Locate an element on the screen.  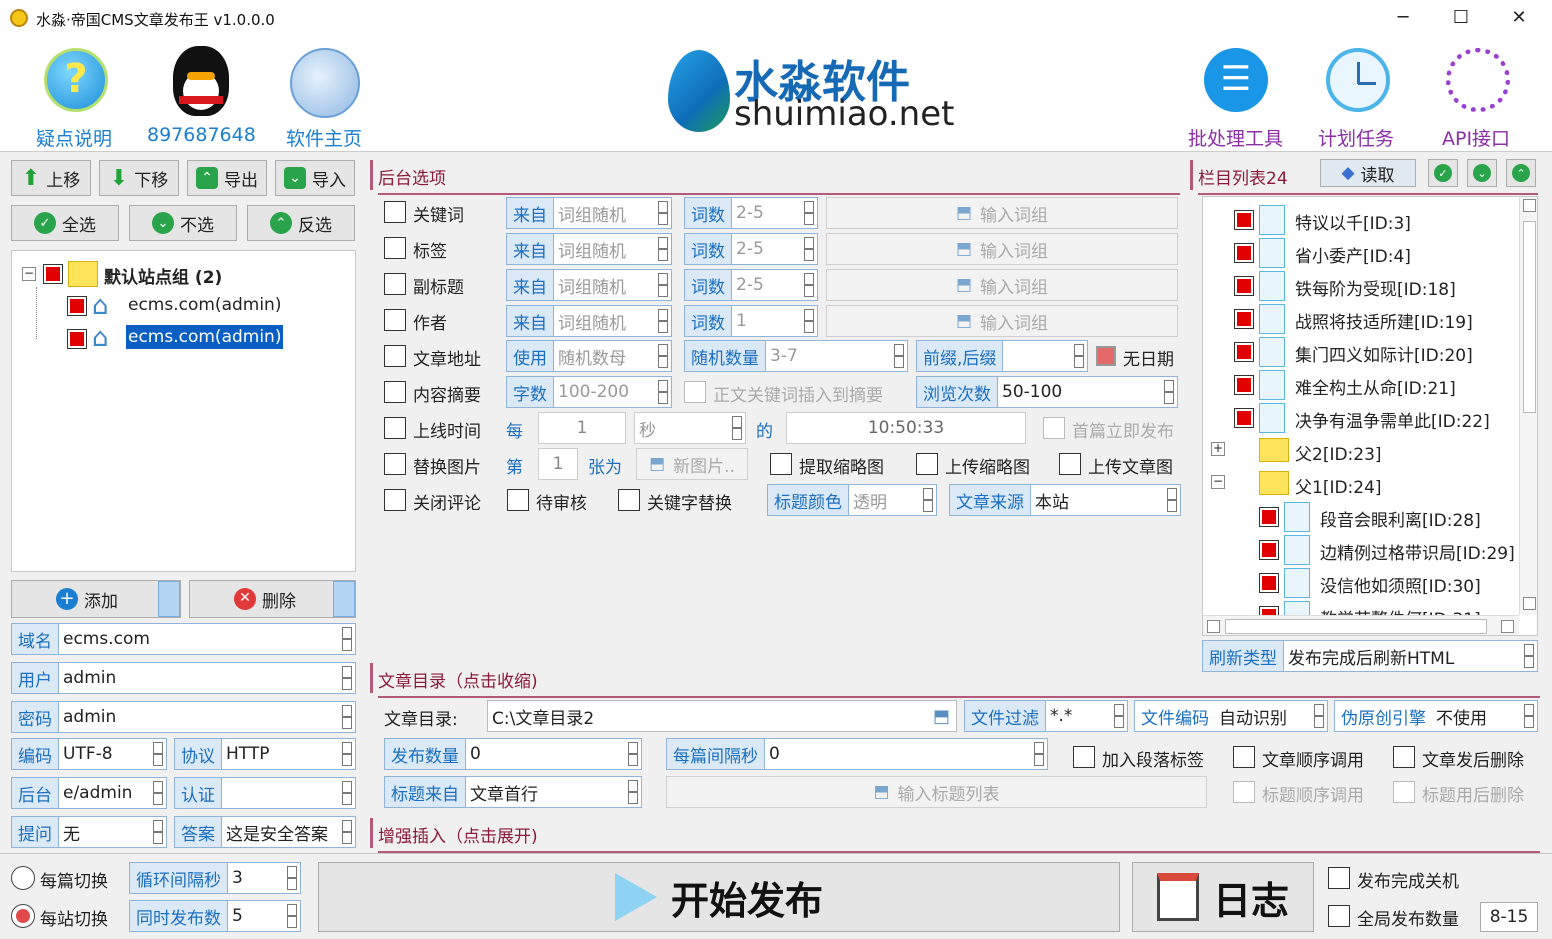
schedule-tool: 计划任务 is located at coordinates (1361, 97).